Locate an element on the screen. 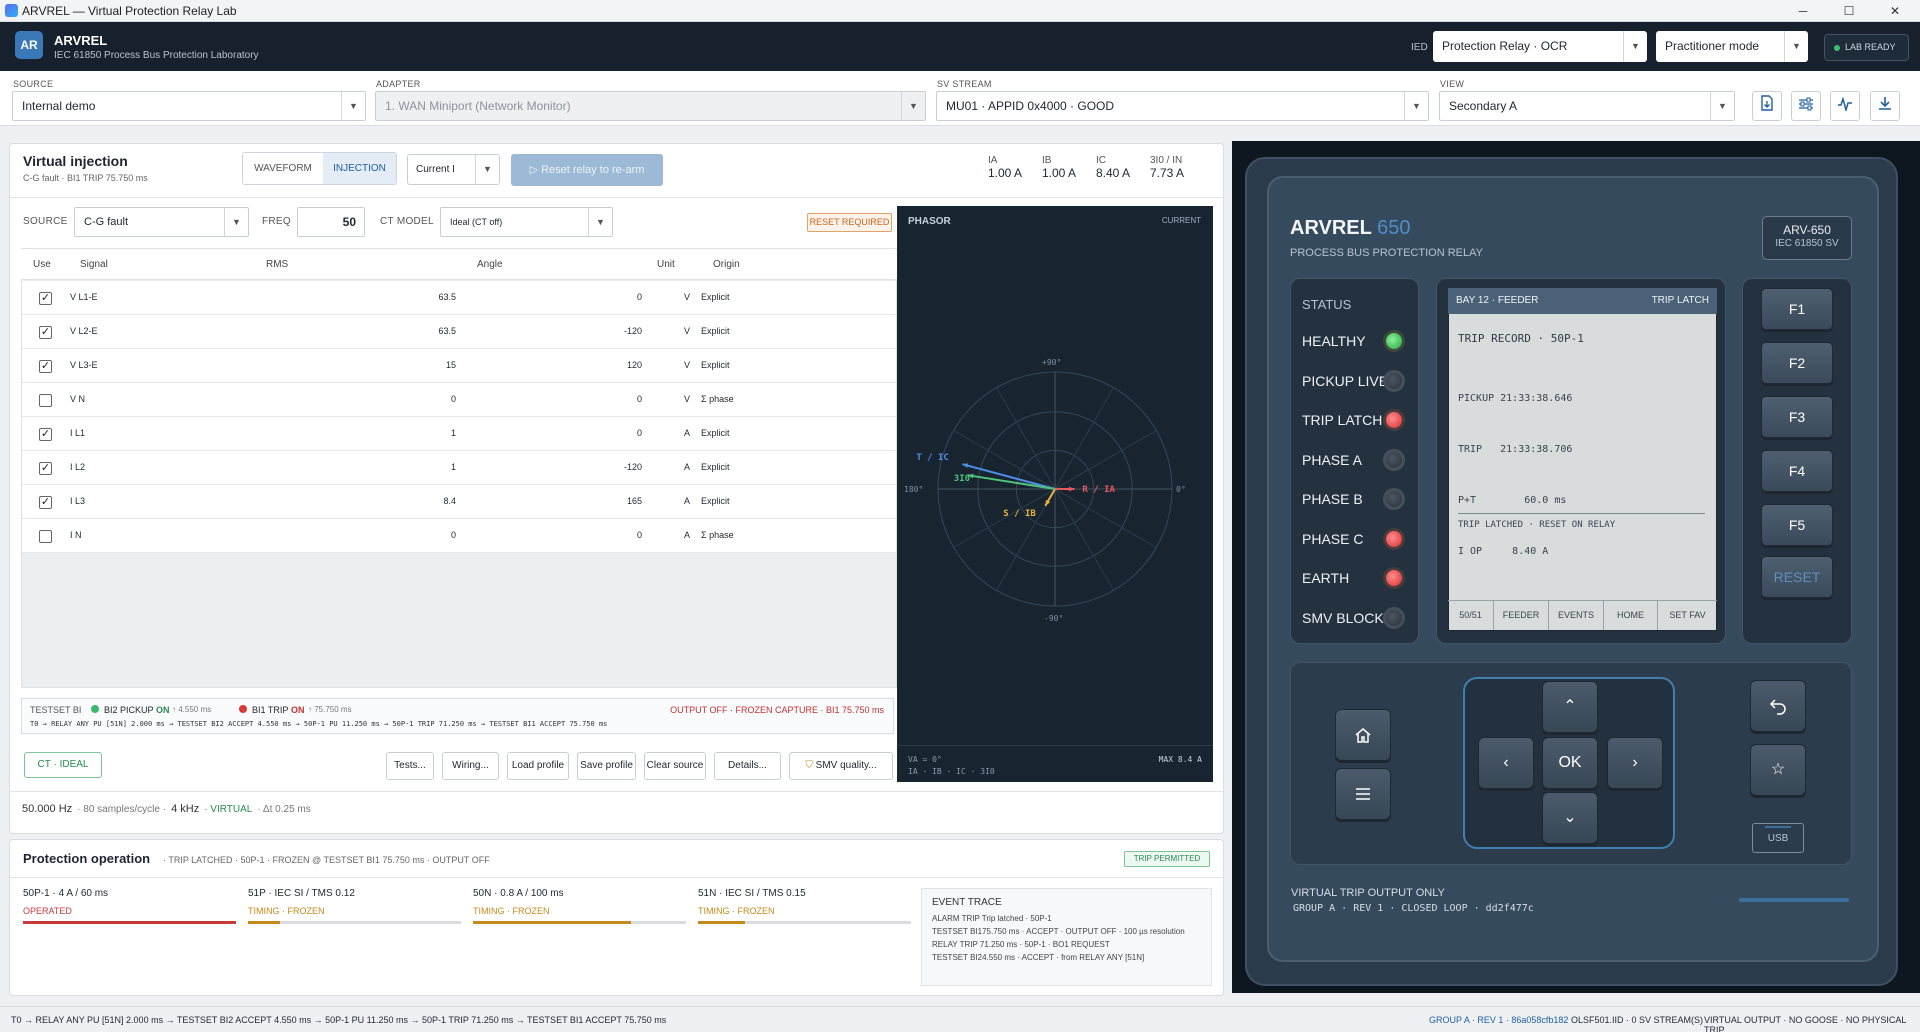 The image size is (1920, 1032). softkey-button: SET FAV is located at coordinates (1687, 615).